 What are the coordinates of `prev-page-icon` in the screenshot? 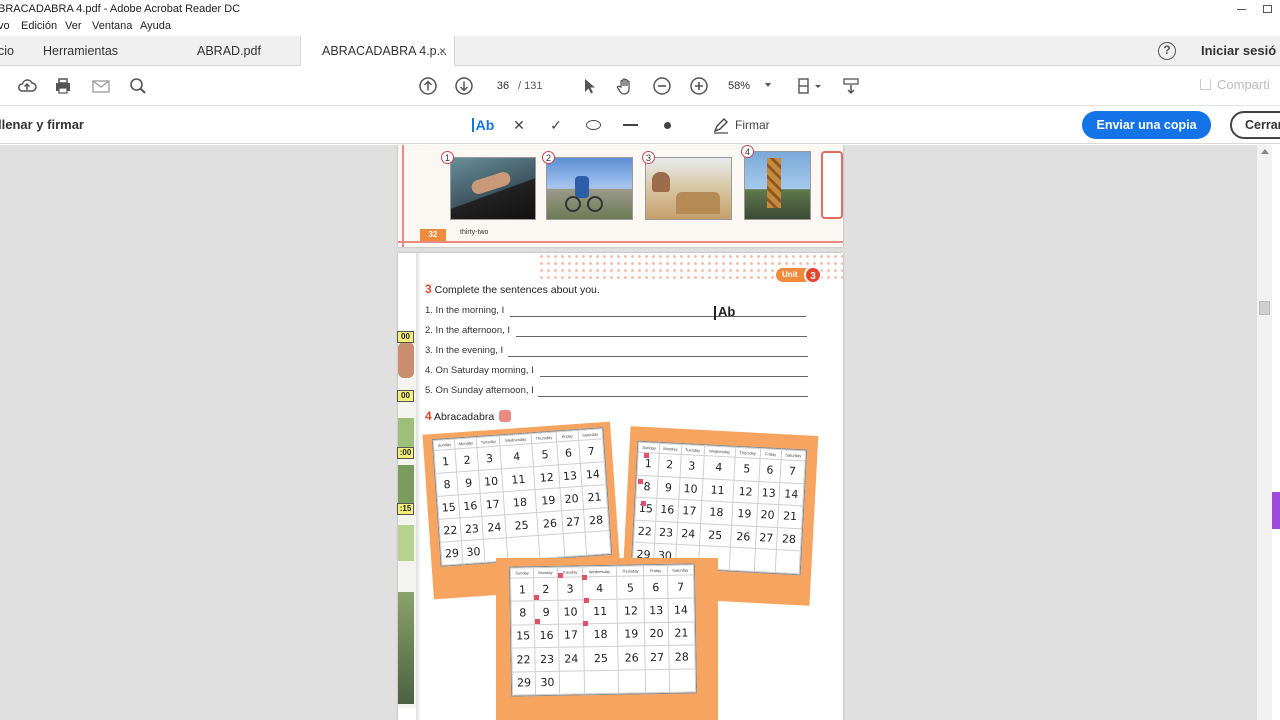 It's located at (428, 86).